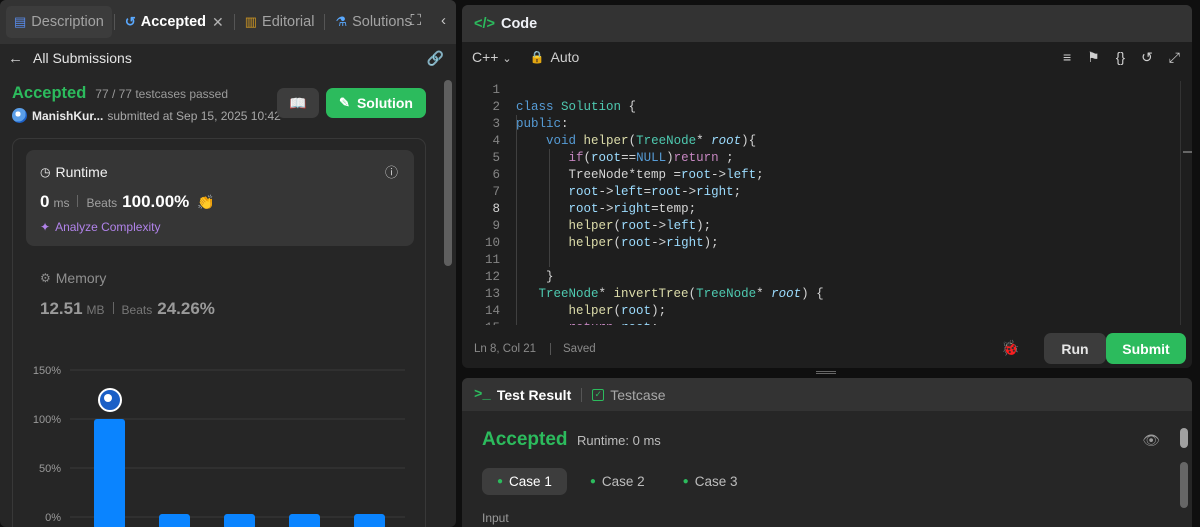 This screenshot has height=527, width=1200. Describe the element at coordinates (73, 278) in the screenshot. I see `memory-title: ⚙ Memory` at that location.